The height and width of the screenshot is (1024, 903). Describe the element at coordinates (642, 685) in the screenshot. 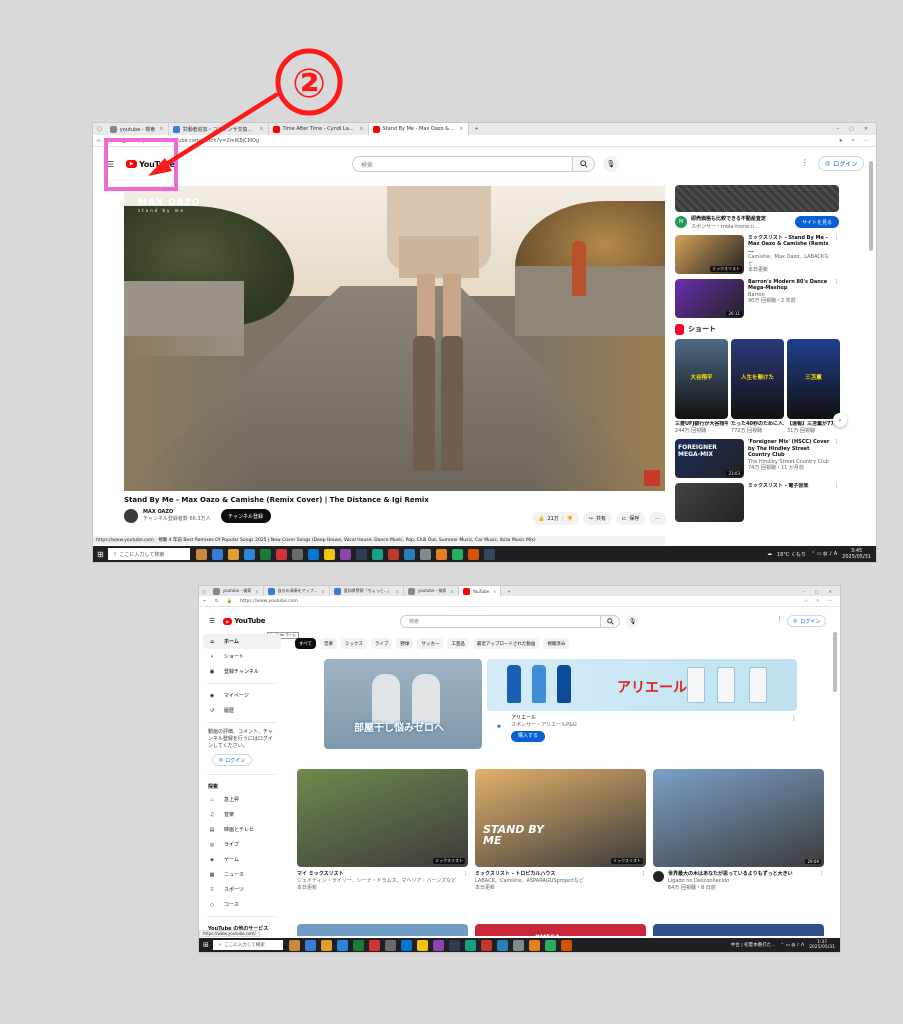

I see `ad-right-image: アリエール` at that location.